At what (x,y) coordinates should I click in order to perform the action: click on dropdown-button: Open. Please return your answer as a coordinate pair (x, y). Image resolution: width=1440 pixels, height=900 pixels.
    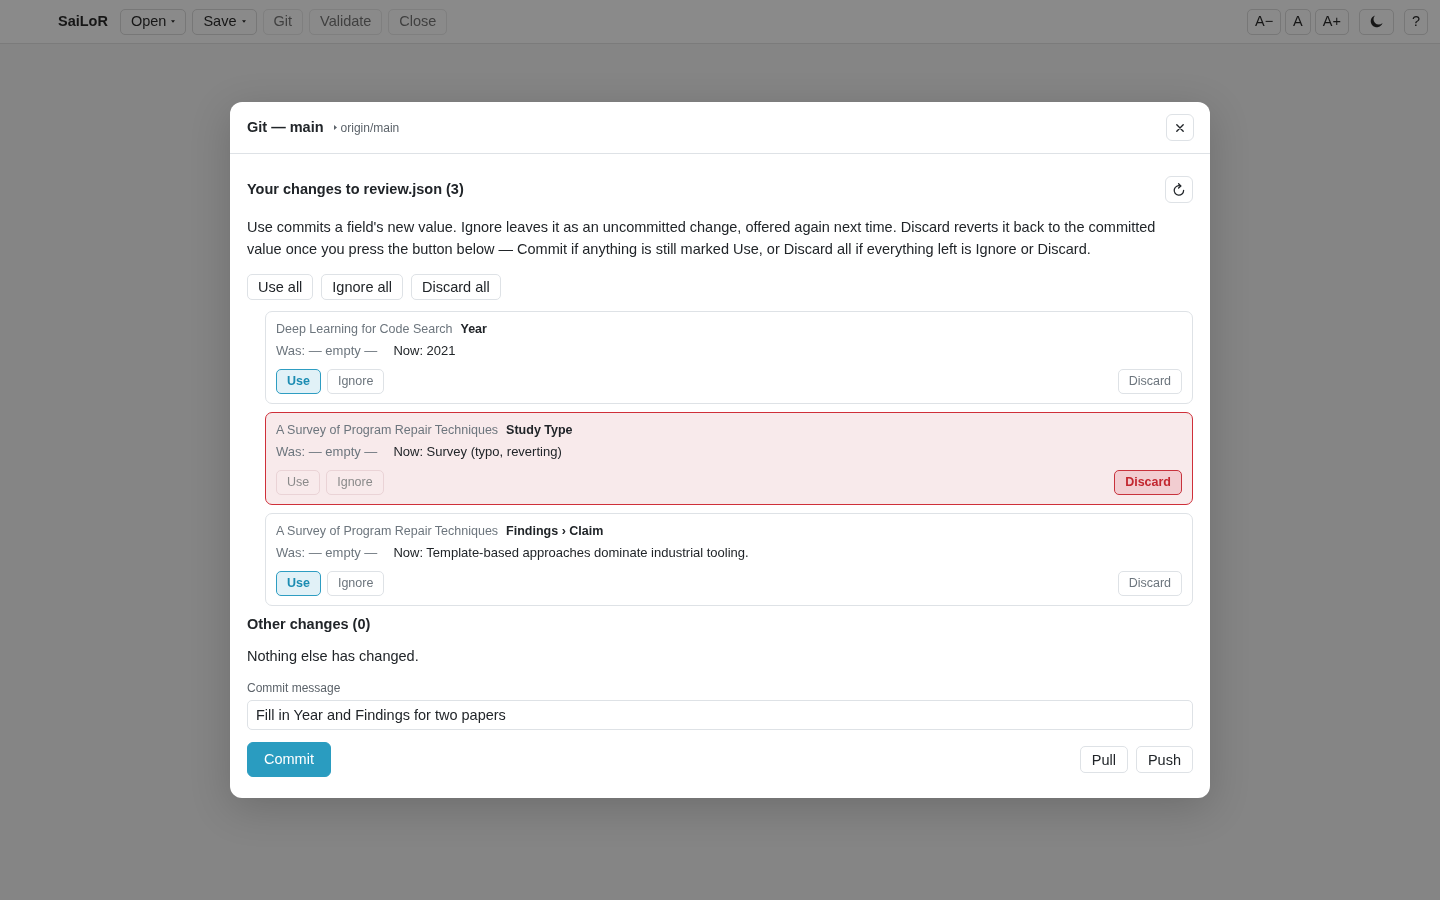
    Looking at the image, I should click on (153, 21).